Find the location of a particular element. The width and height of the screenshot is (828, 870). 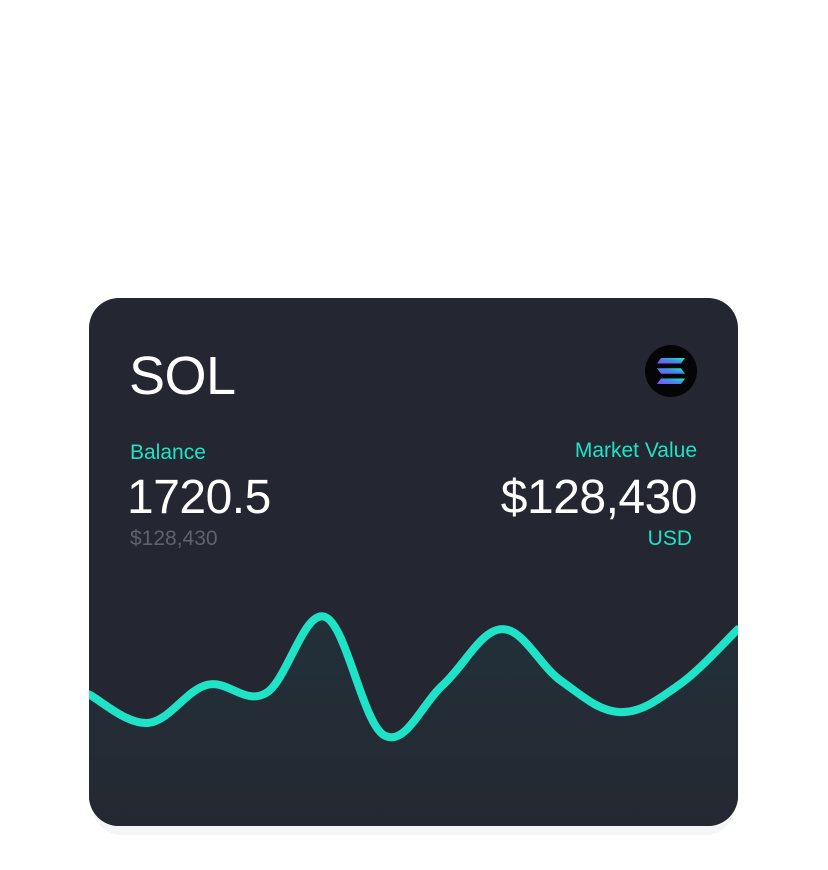

balance-fiat-value: $128,430 is located at coordinates (174, 538).